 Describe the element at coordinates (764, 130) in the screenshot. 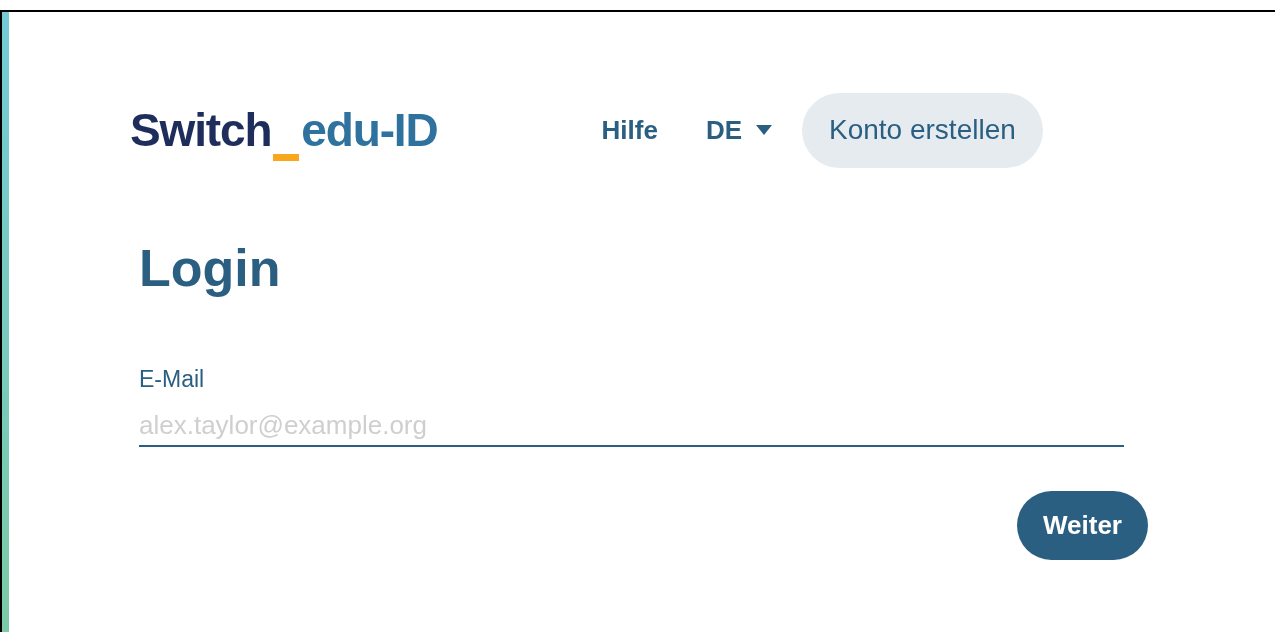

I see `caret-icon` at that location.